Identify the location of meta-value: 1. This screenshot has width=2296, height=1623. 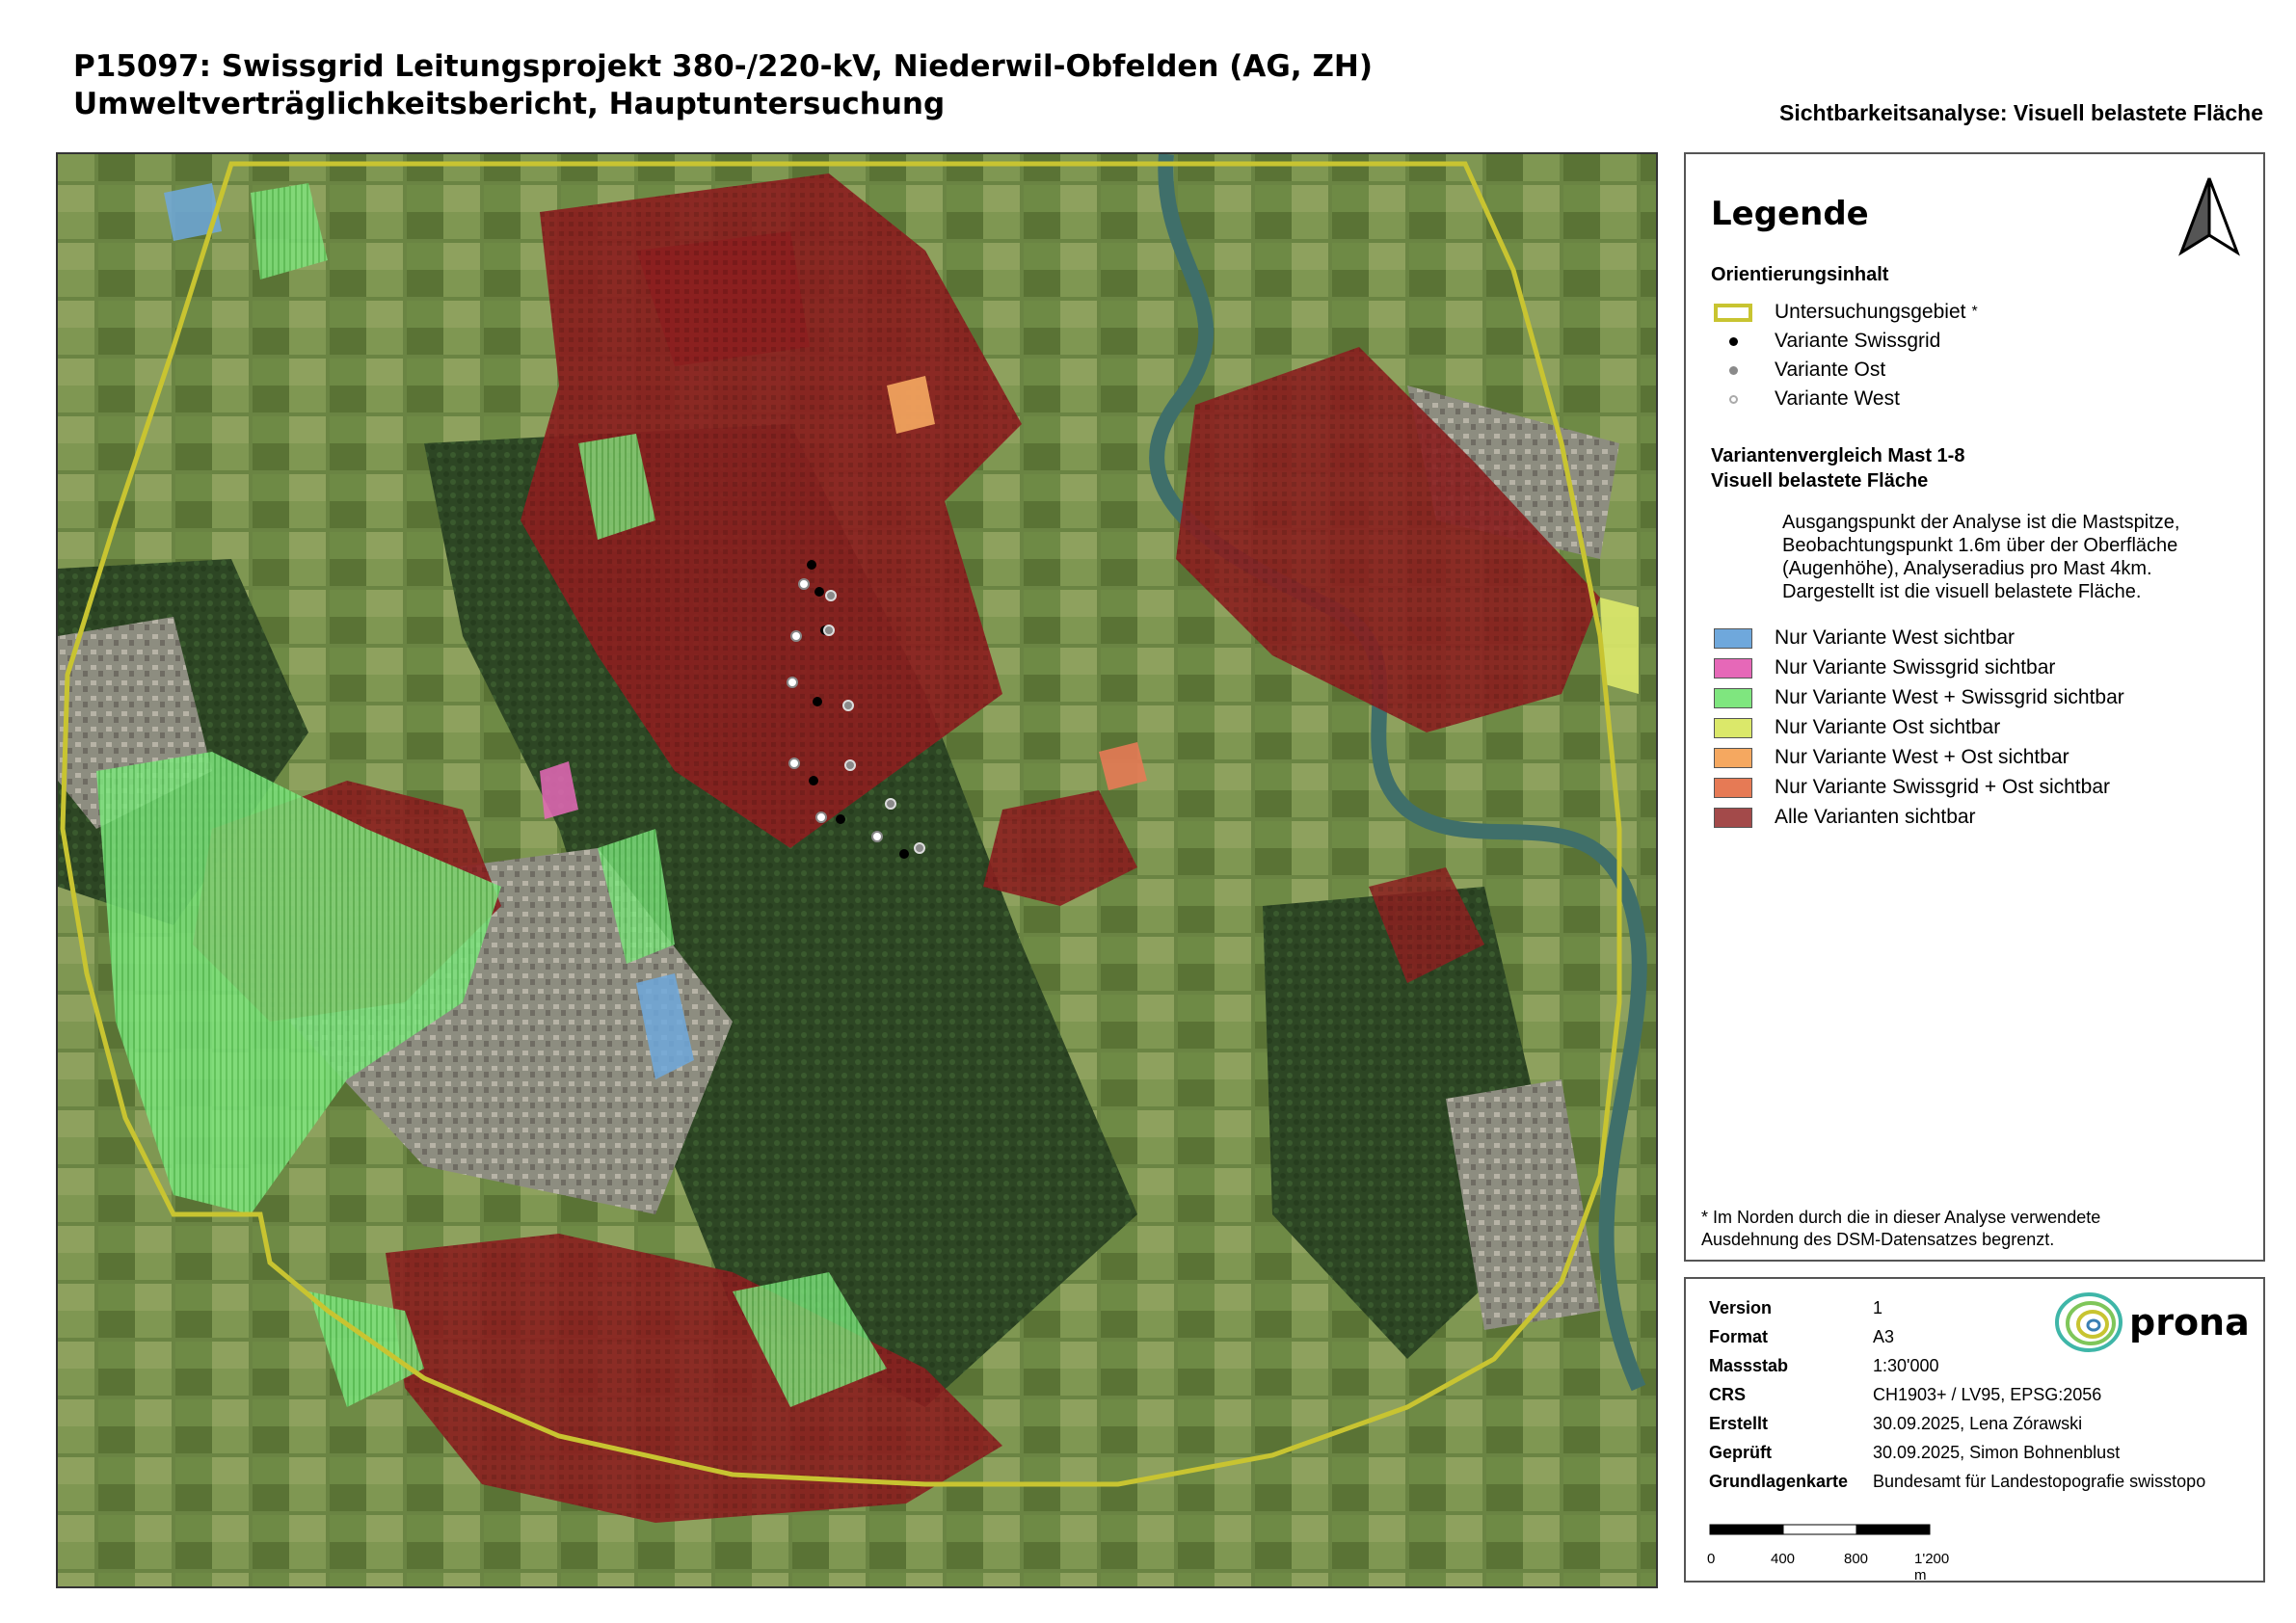
(1878, 1307).